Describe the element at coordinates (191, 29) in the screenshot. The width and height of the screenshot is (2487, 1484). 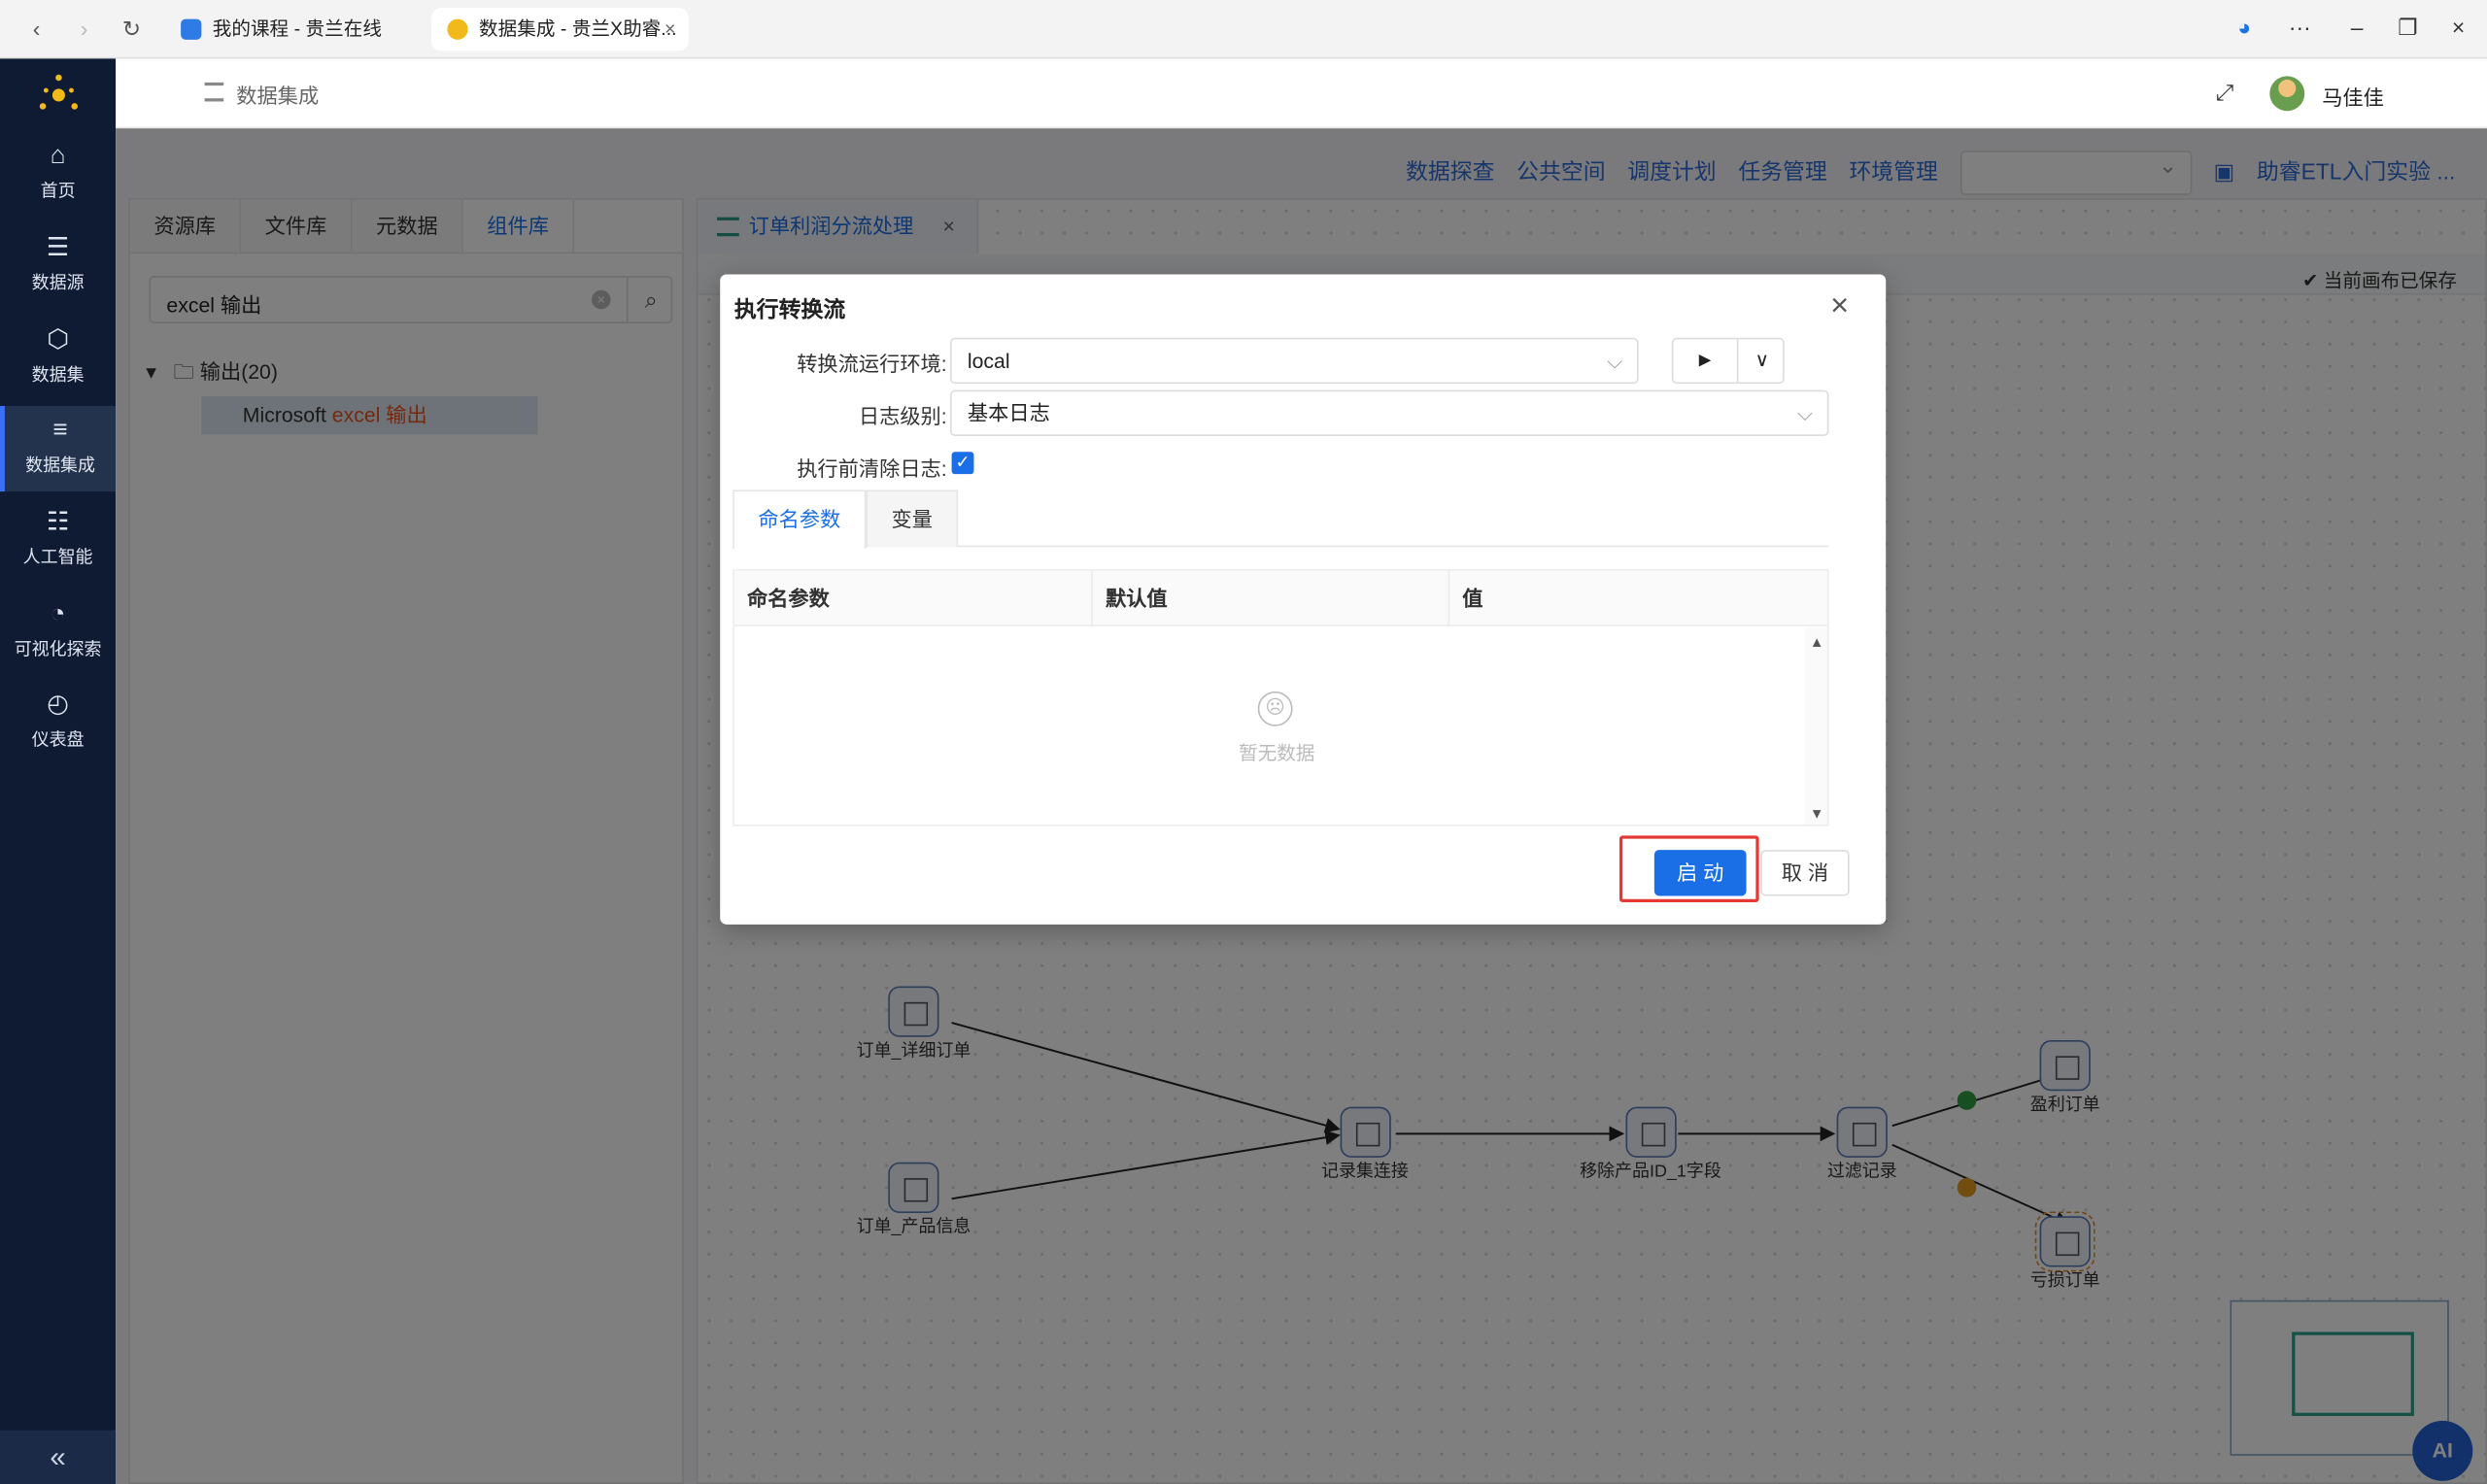
I see `course-site-icon` at that location.